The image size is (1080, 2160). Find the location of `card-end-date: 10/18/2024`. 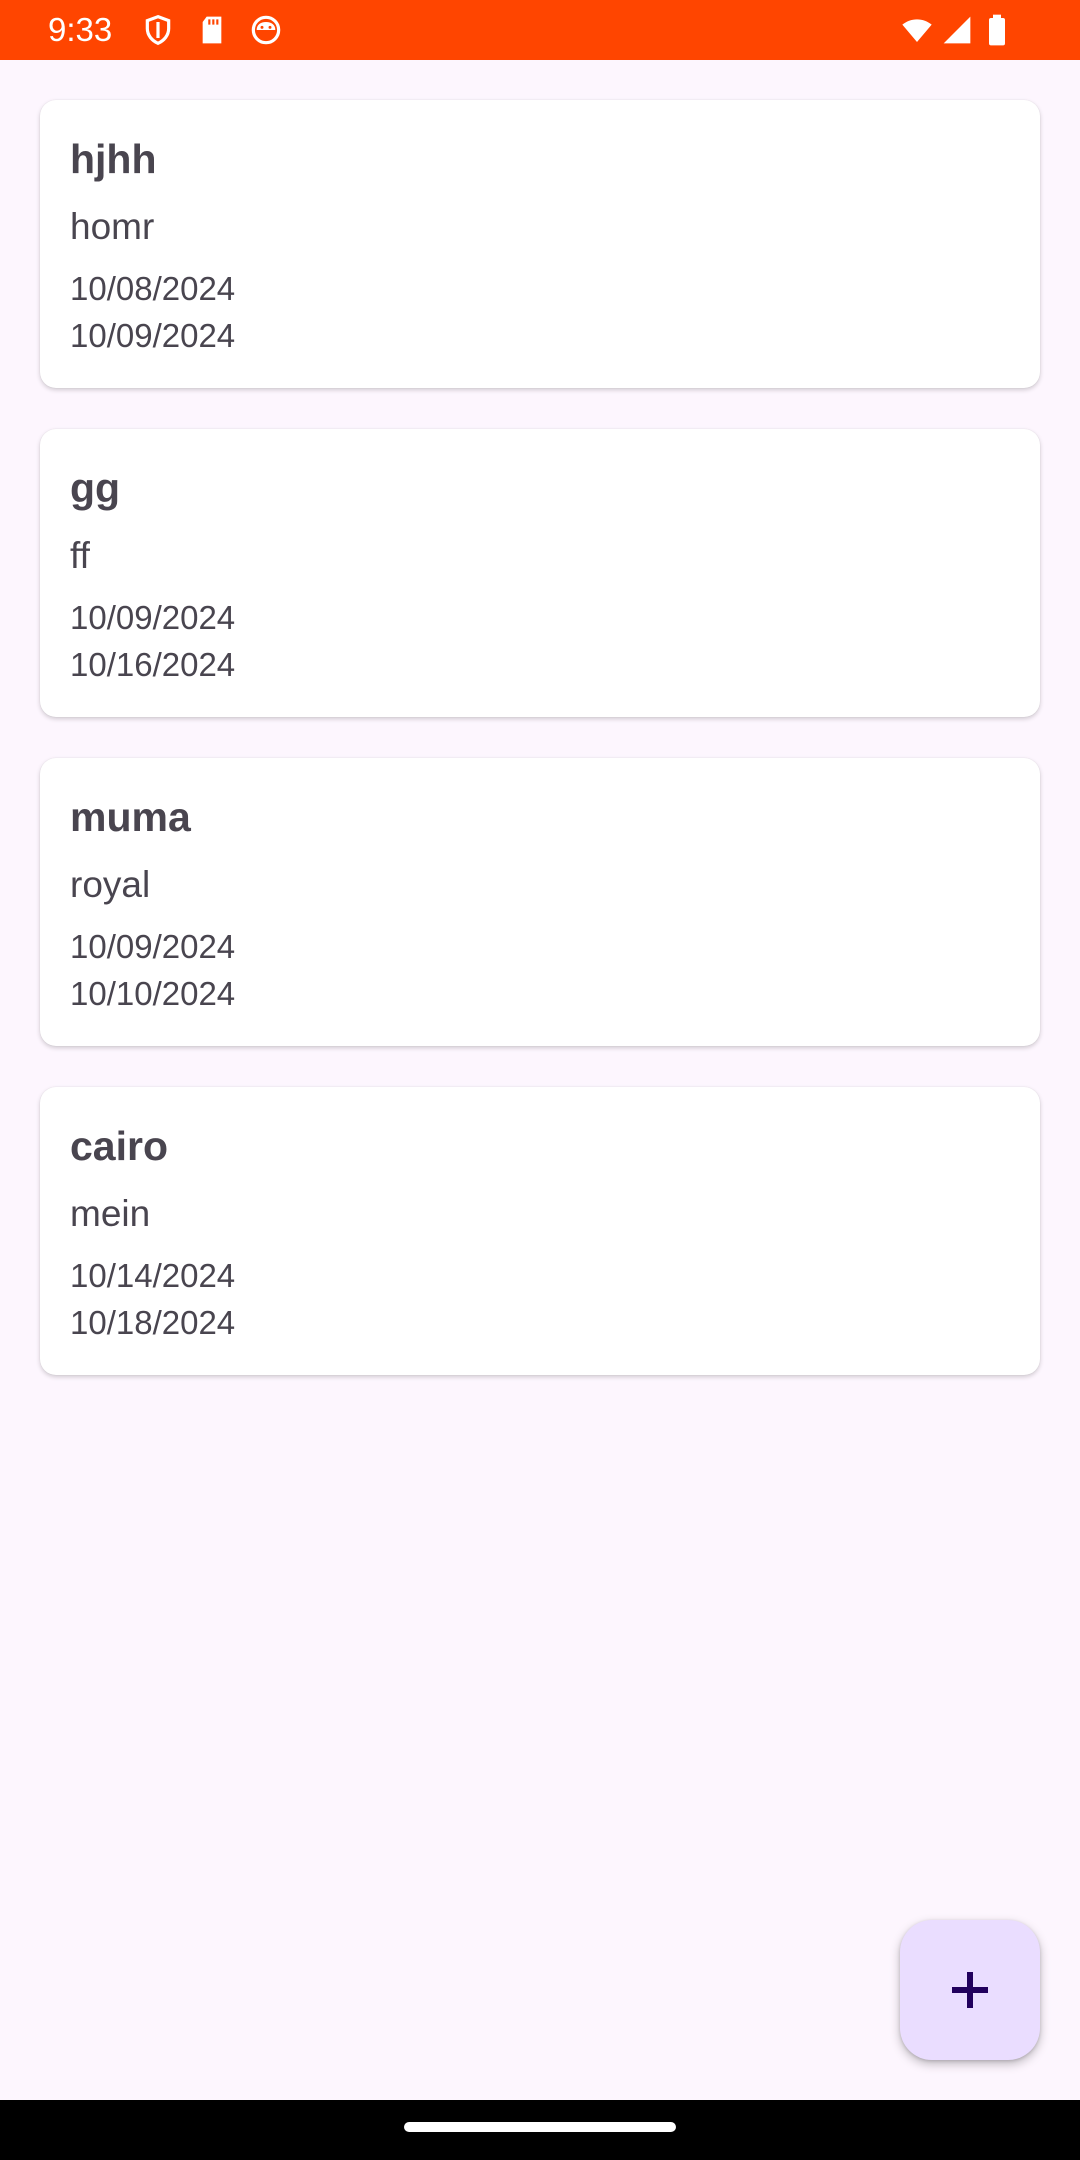

card-end-date: 10/18/2024 is located at coordinates (153, 1322).